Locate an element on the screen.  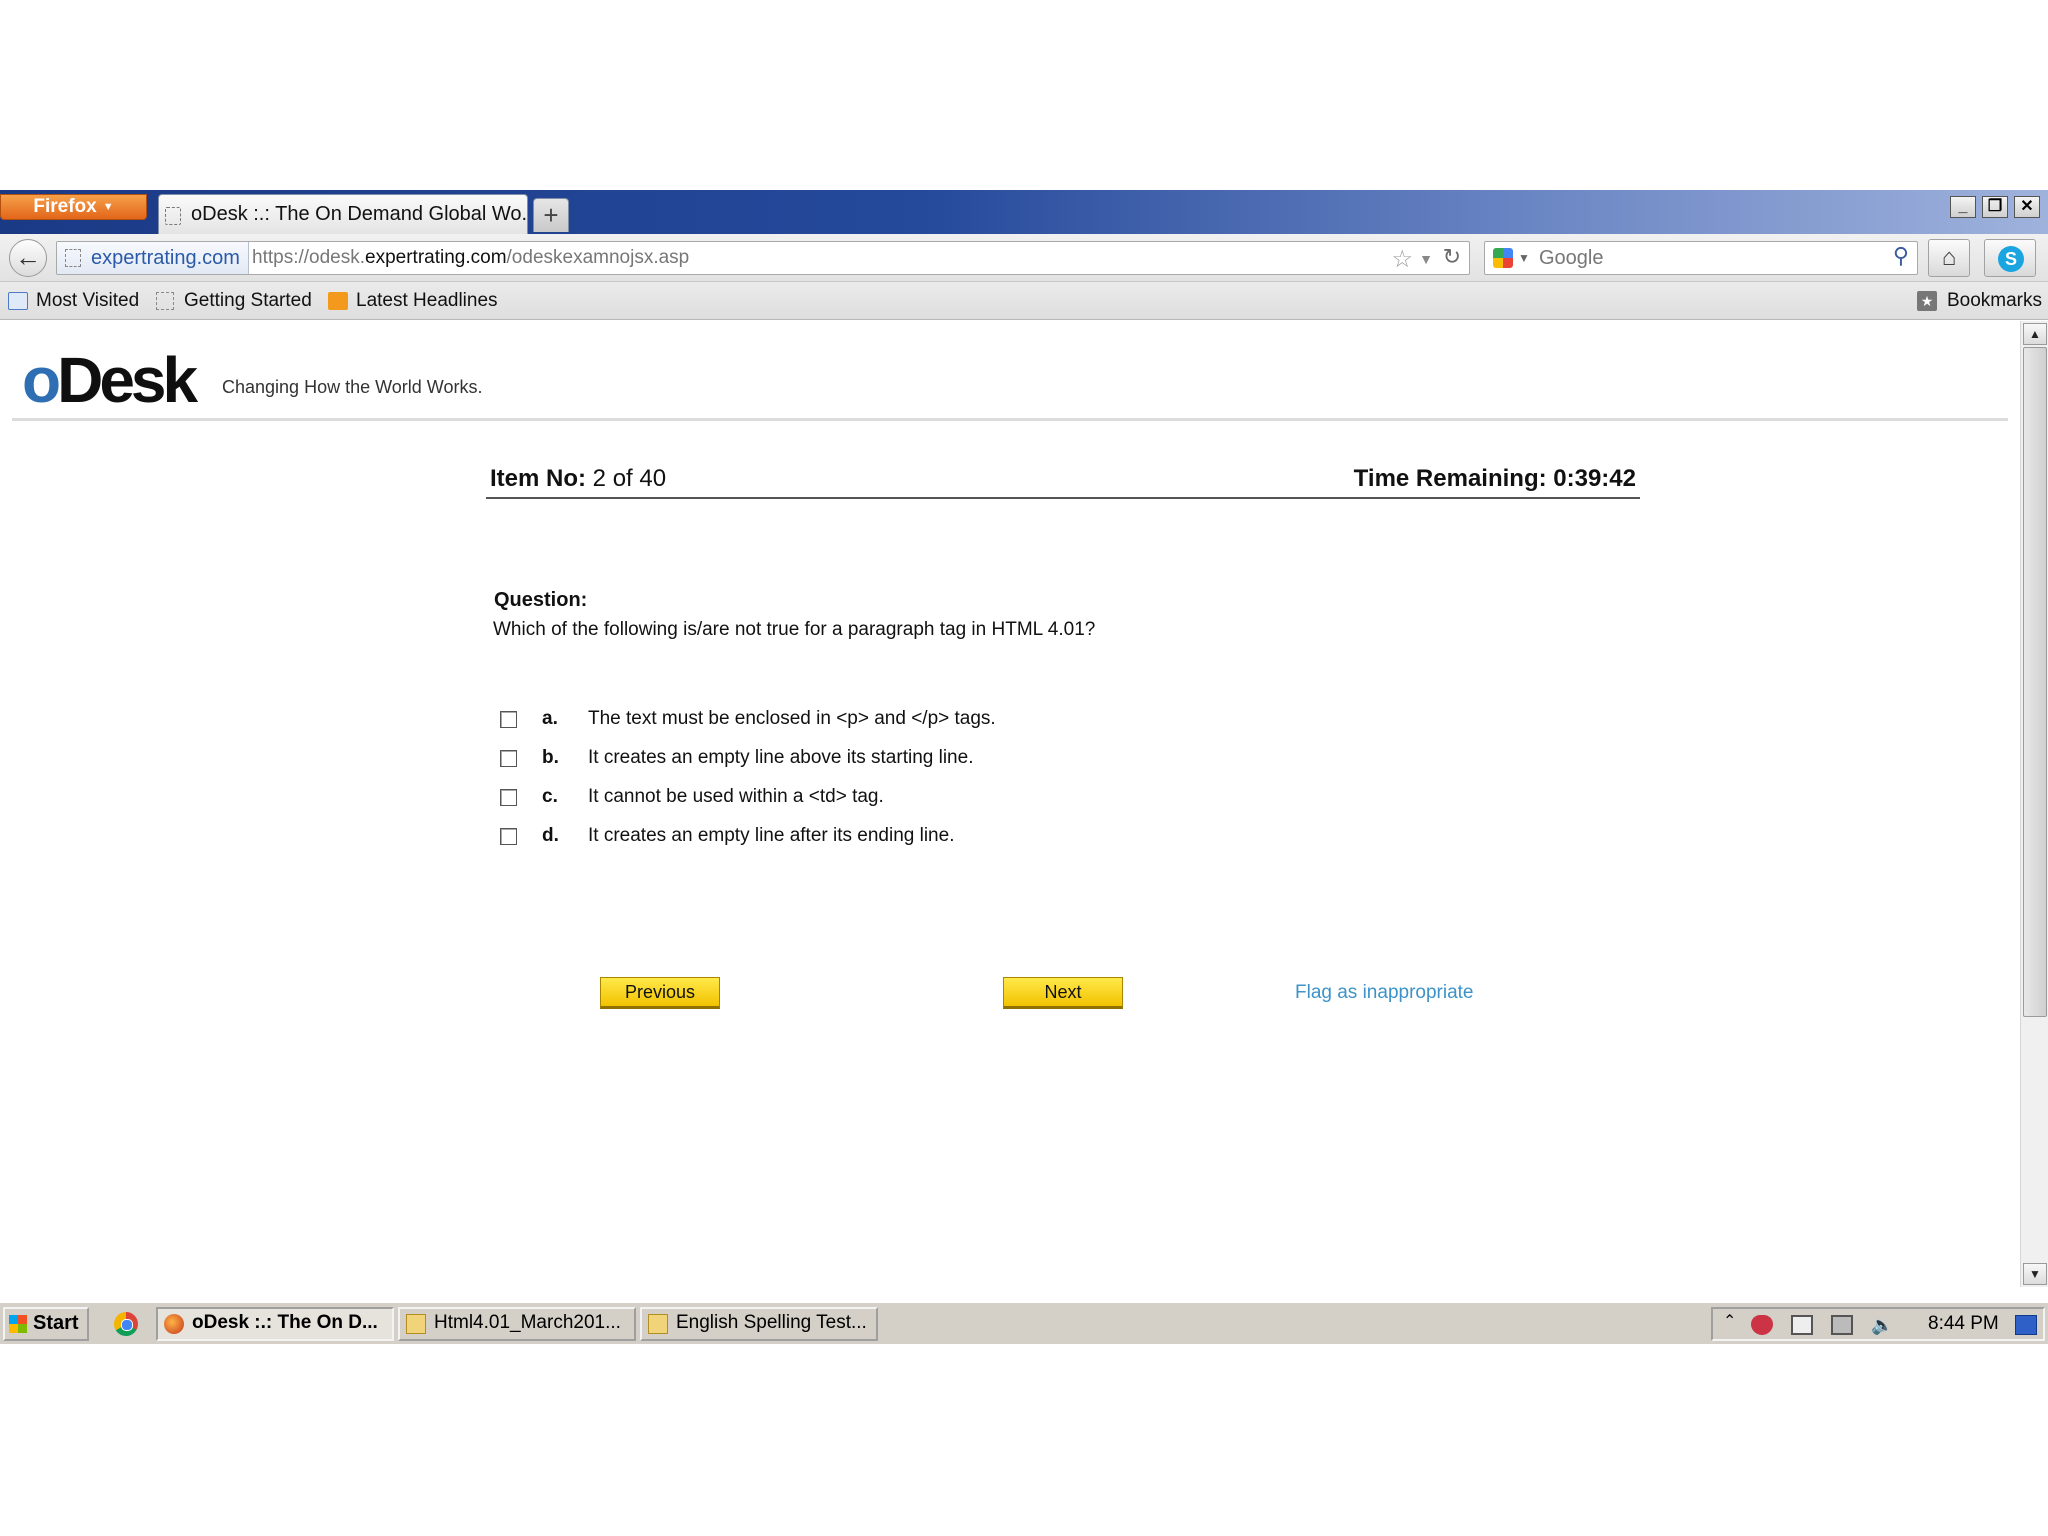
most-visited-icon is located at coordinates (18, 301).